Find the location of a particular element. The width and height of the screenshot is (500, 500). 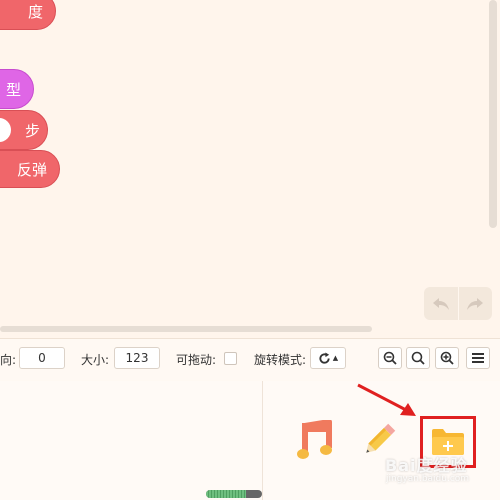

rotate-icon is located at coordinates (324, 357).